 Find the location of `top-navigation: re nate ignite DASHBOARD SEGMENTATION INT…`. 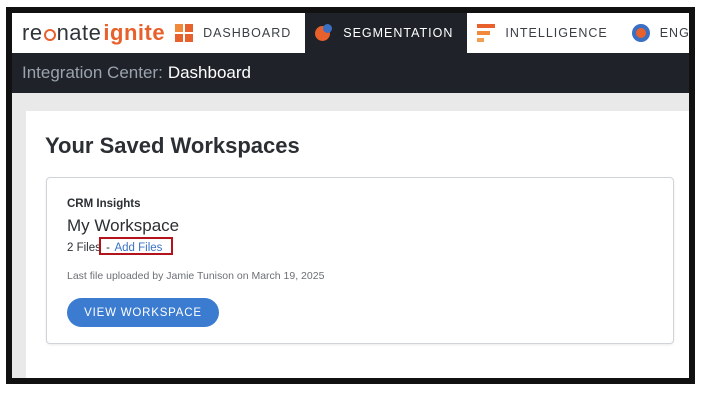

top-navigation: re nate ignite DASHBOARD SEGMENTATION INT… is located at coordinates (350, 33).